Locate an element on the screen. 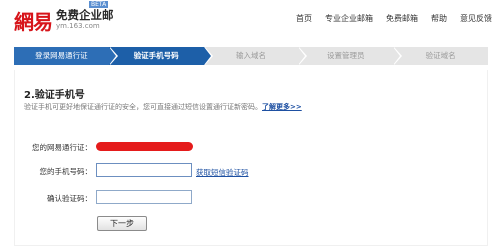 The image size is (500, 246). verification-code-input is located at coordinates (144, 197).